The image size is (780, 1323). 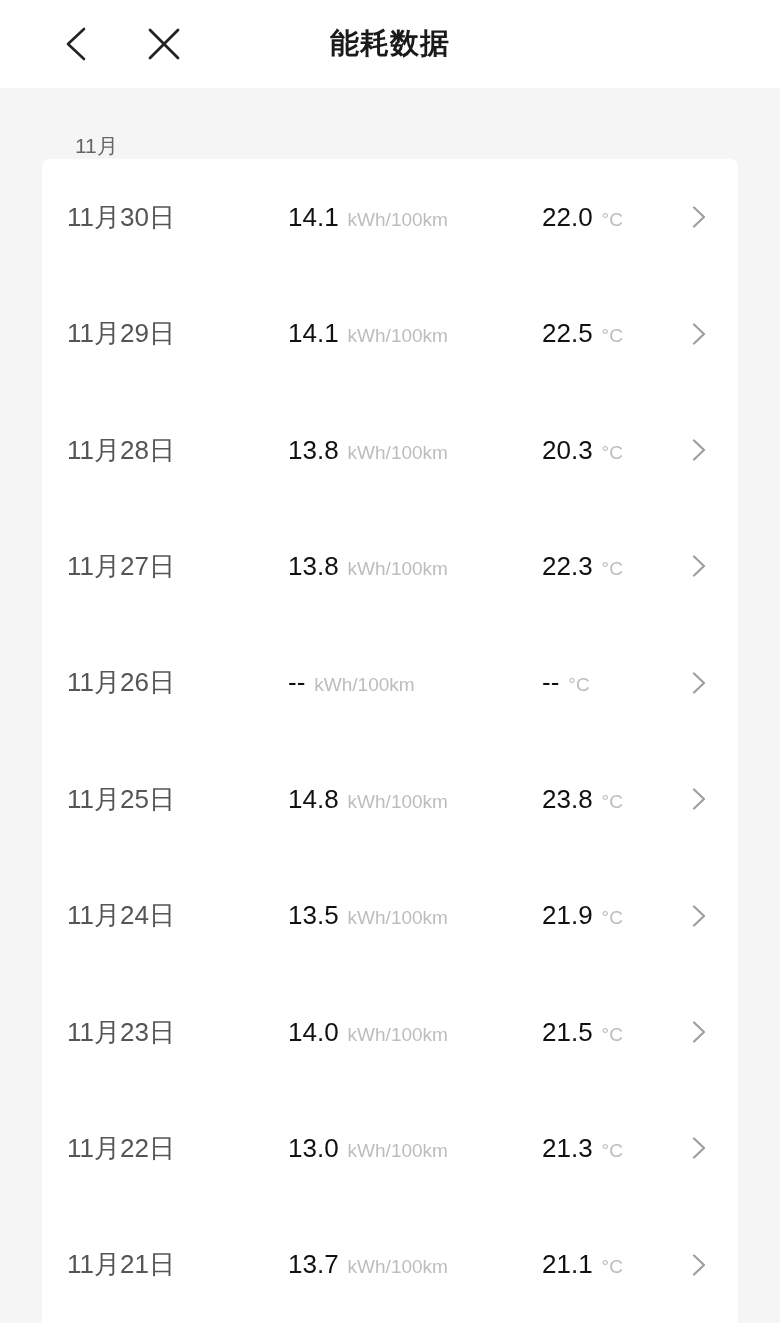 I want to click on date-label: 11月28日, so click(x=121, y=450).